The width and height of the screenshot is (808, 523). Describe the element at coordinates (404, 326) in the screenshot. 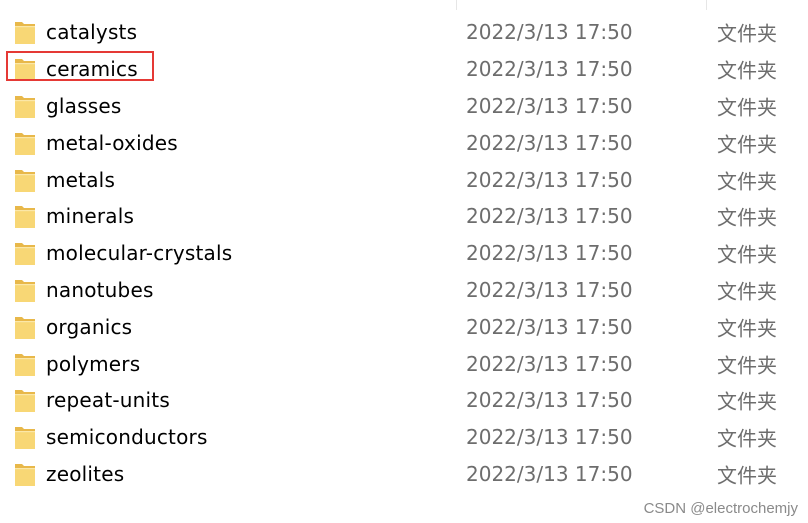

I see `folder-row: organics 2022/3/13 17:50 文件夹` at that location.